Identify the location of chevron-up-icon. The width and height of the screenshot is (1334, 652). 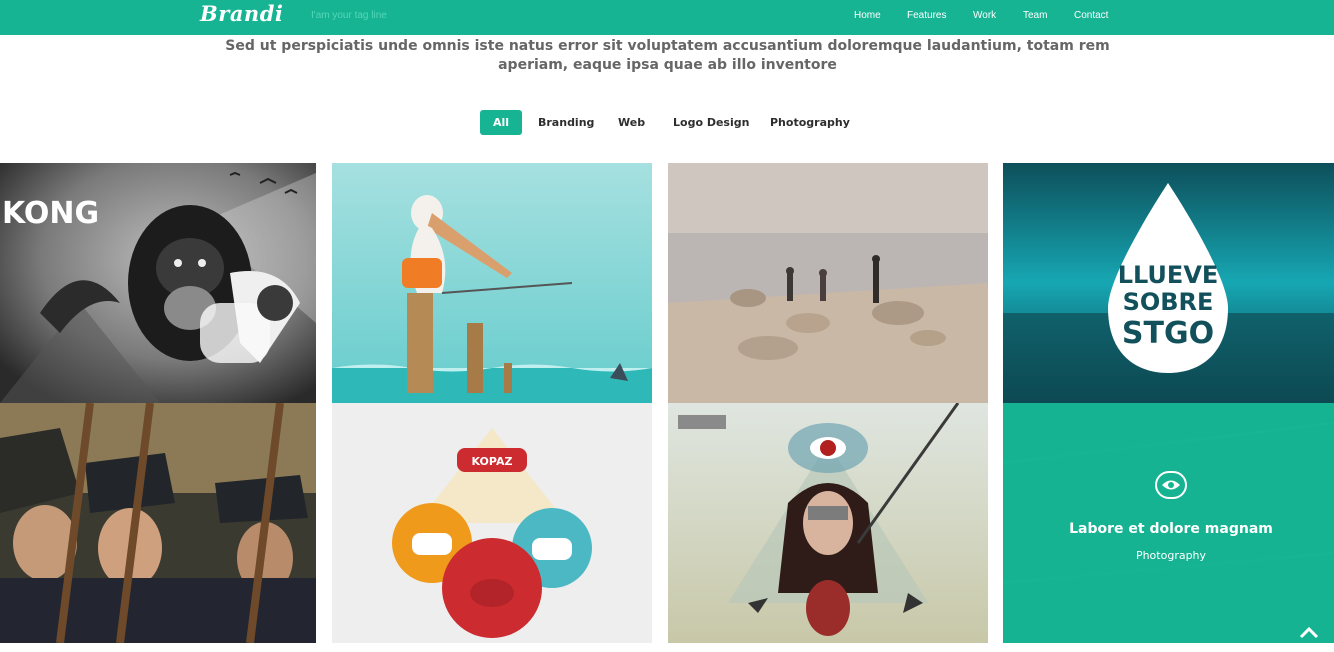
(1309, 632).